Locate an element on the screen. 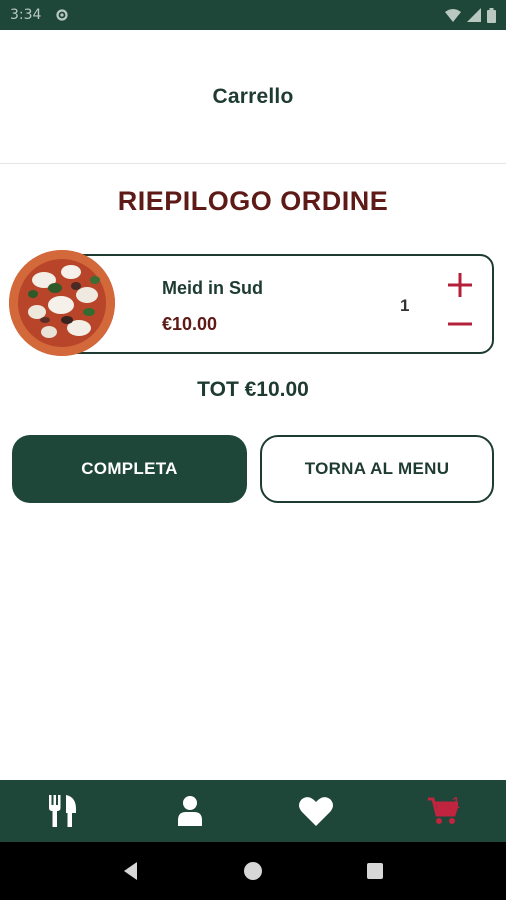 This screenshot has width=506, height=900. page-title: Carrello is located at coordinates (253, 96).